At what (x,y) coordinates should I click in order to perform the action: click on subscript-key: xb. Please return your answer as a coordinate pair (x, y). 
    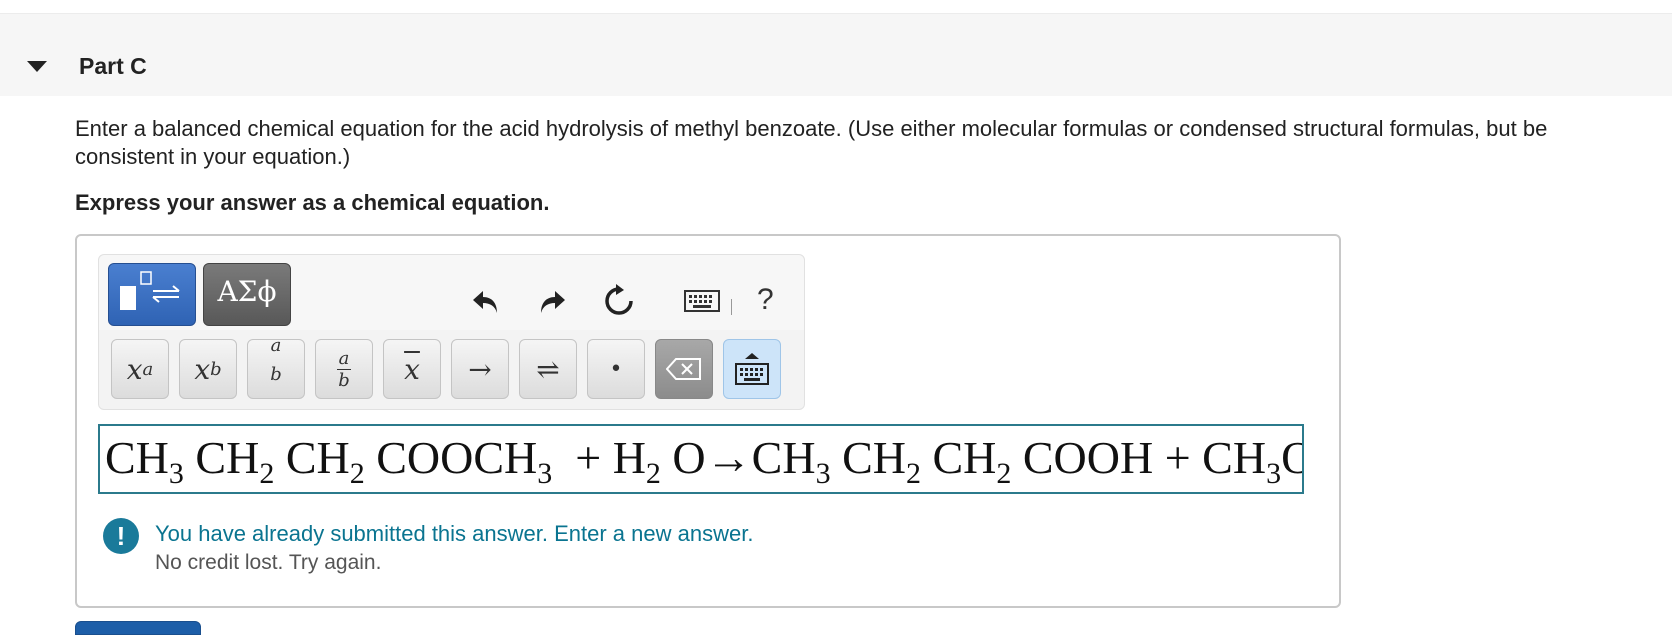
    Looking at the image, I should click on (208, 369).